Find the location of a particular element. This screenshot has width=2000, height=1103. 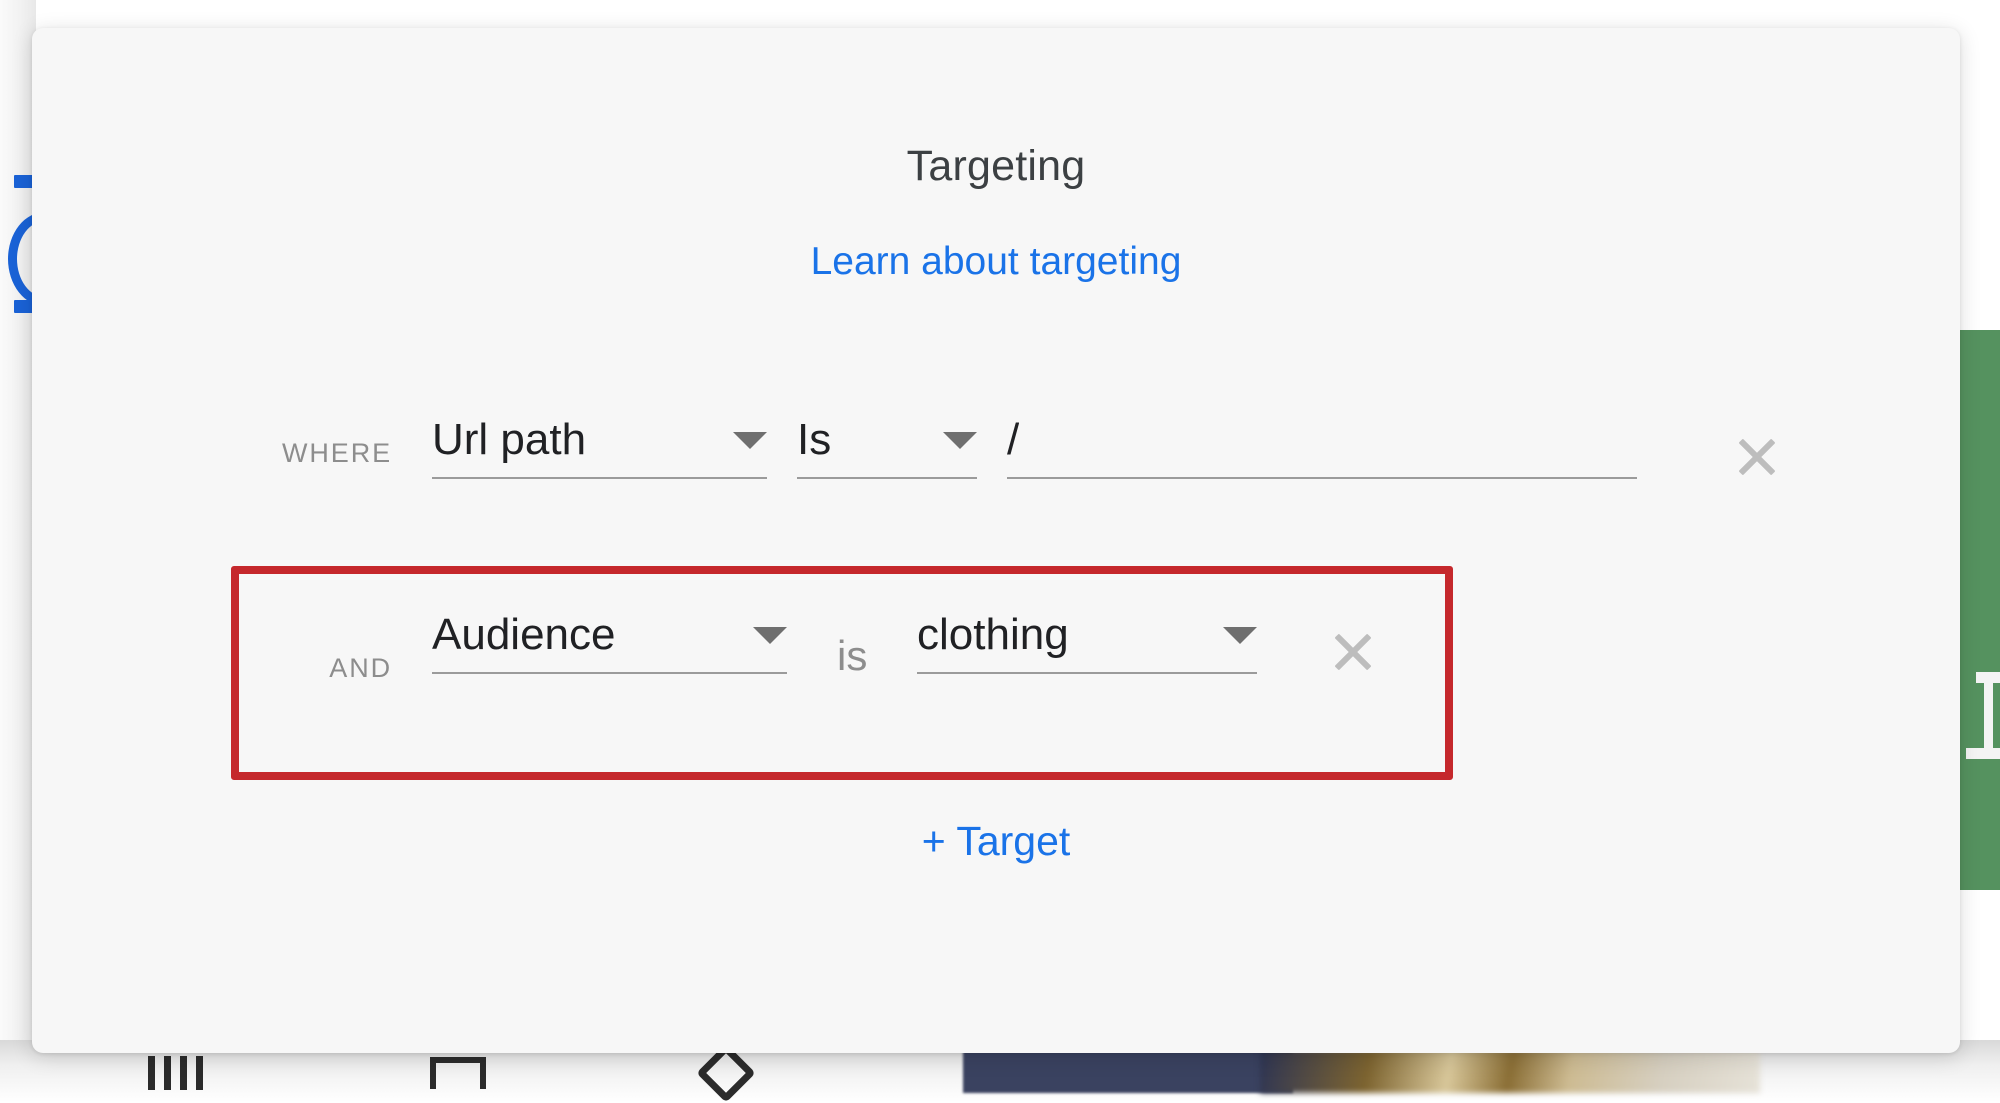

rule-attribute-select: Audience is located at coordinates (609, 643).